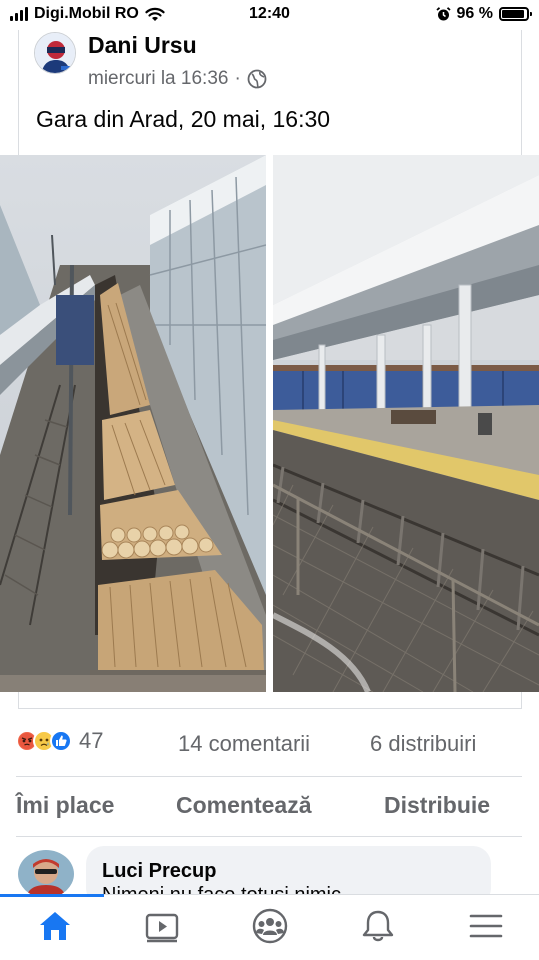 The width and height of the screenshot is (539, 960). Describe the element at coordinates (270, 700) in the screenshot. I see `post-card-bottom` at that location.